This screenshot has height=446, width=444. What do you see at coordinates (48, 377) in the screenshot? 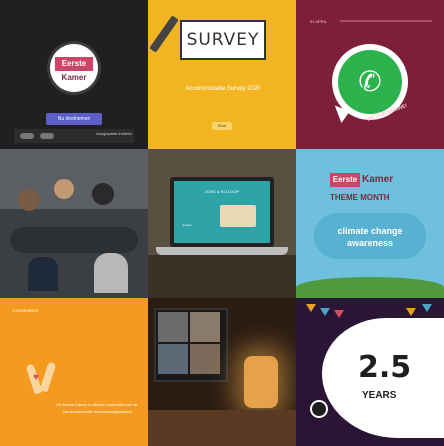
I see `champagne-glass-icon` at bounding box center [48, 377].